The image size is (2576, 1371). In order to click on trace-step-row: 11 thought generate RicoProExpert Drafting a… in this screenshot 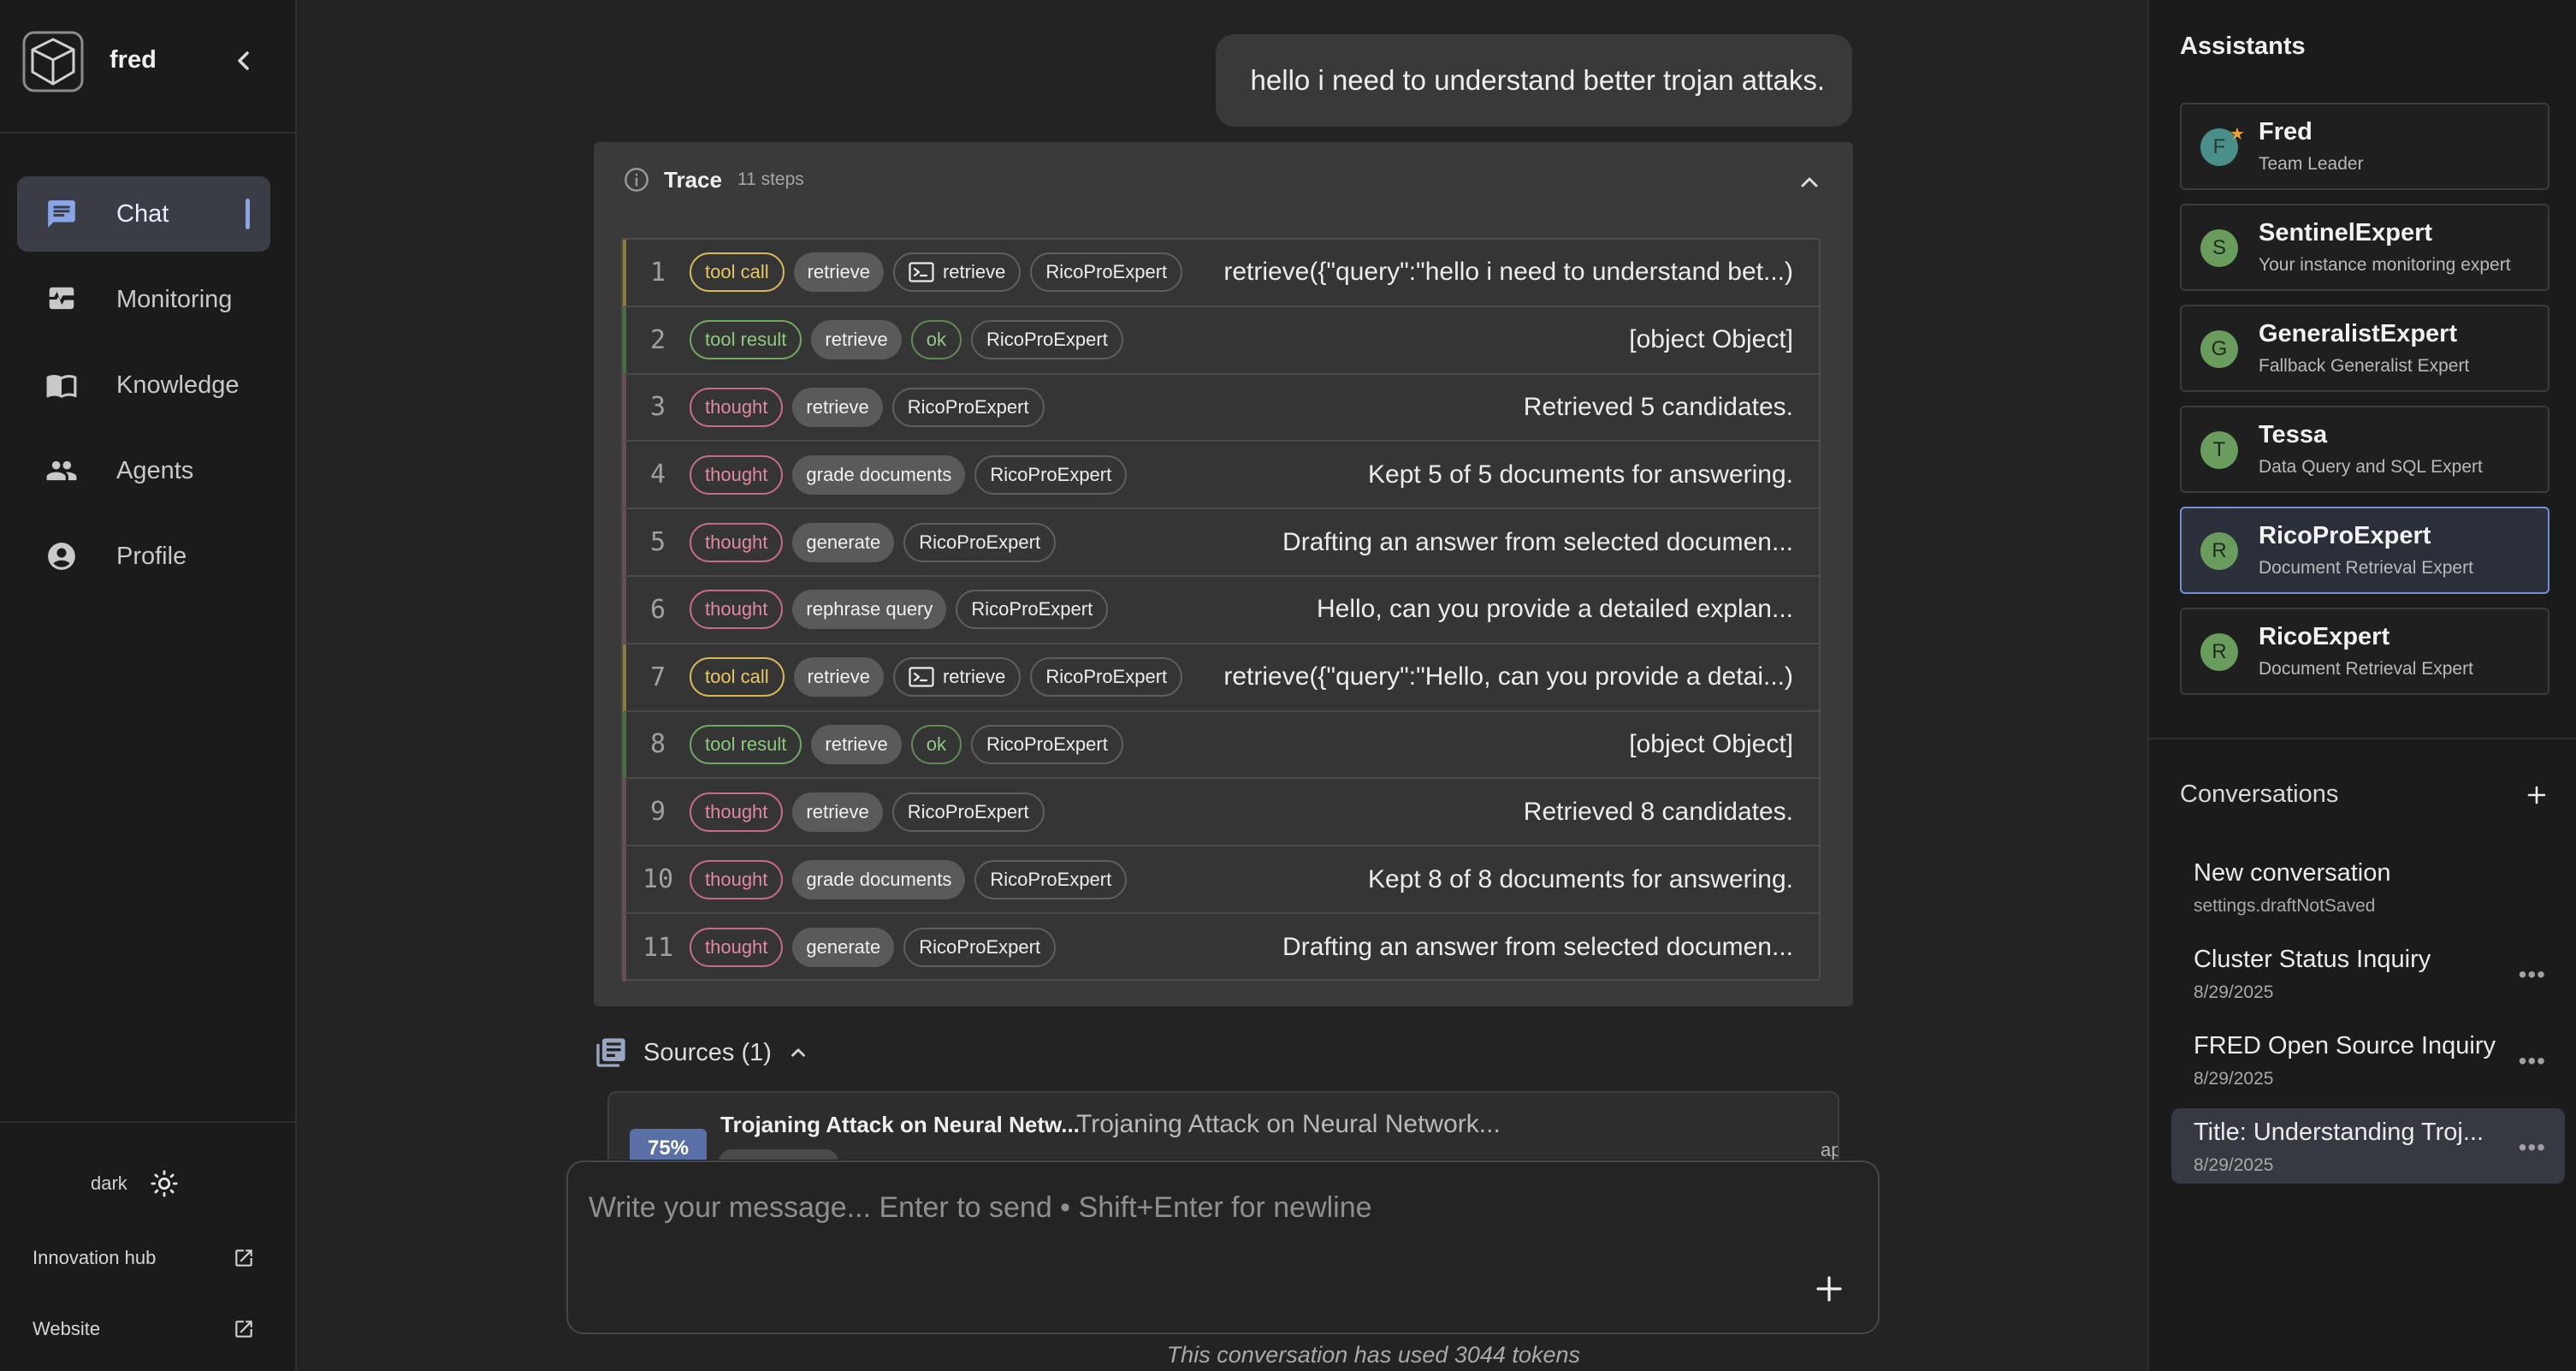, I will do `click(1221, 947)`.